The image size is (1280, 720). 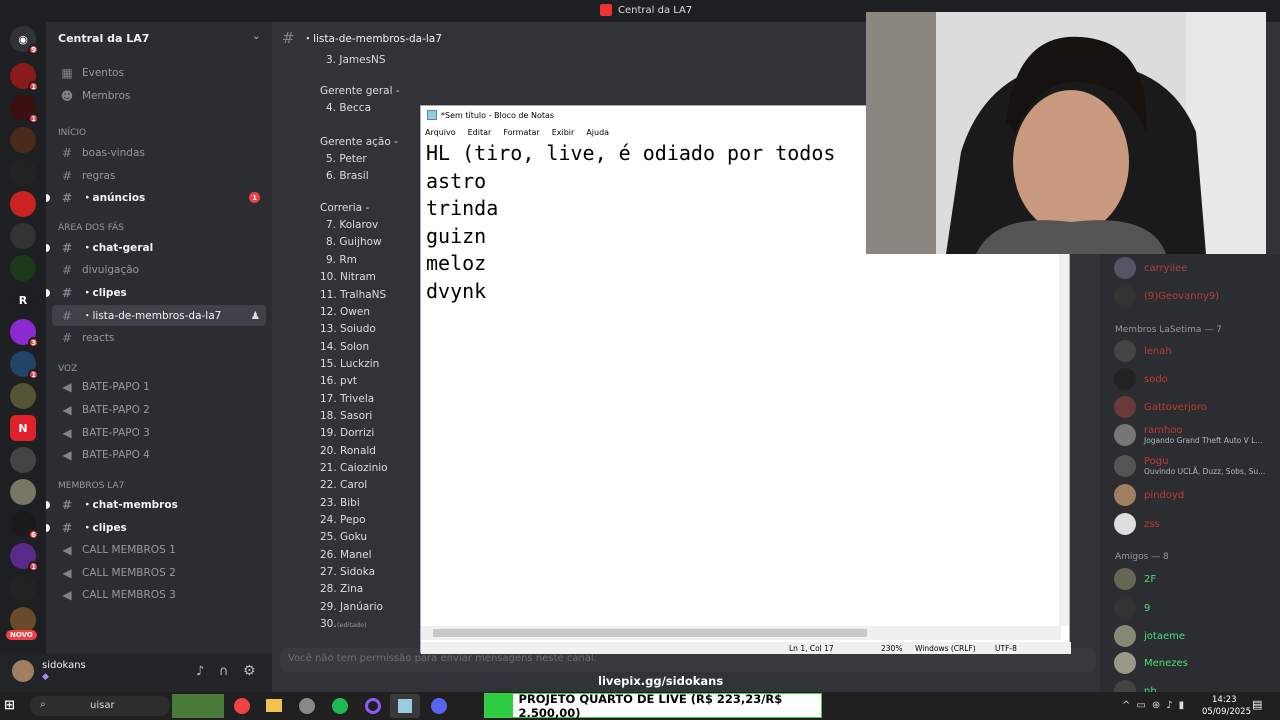 What do you see at coordinates (159, 197) in the screenshot?
I see `channel-anuncios: # ・anúncios 1` at bounding box center [159, 197].